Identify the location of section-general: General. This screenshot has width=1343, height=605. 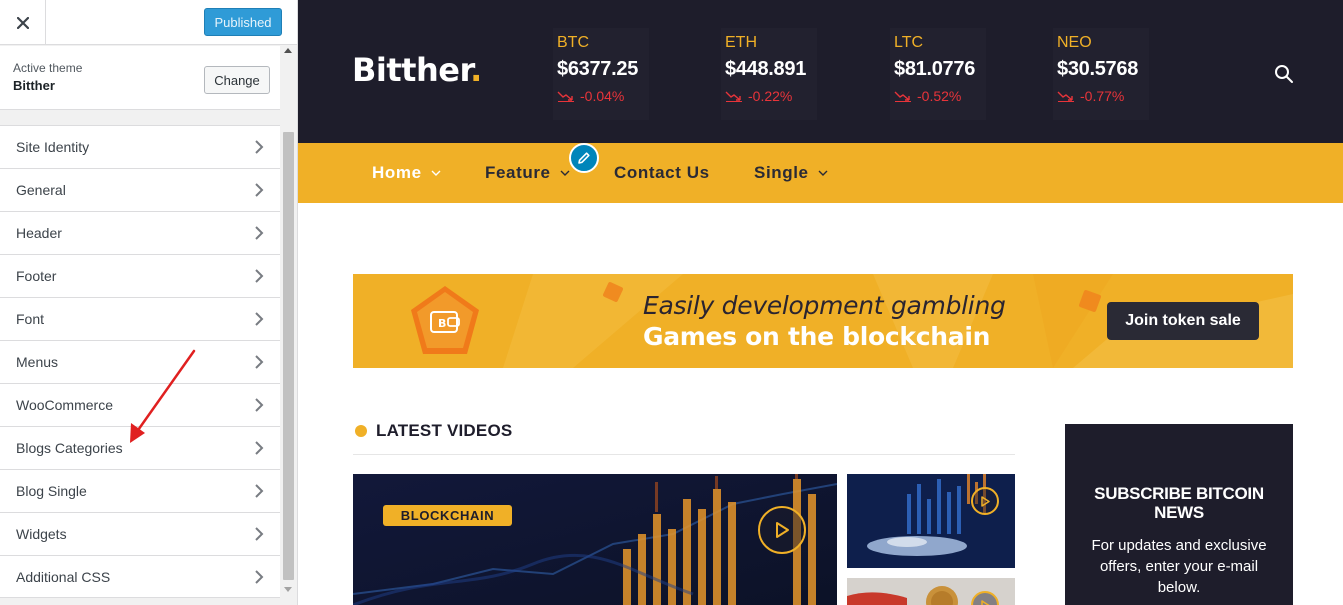
(140, 189).